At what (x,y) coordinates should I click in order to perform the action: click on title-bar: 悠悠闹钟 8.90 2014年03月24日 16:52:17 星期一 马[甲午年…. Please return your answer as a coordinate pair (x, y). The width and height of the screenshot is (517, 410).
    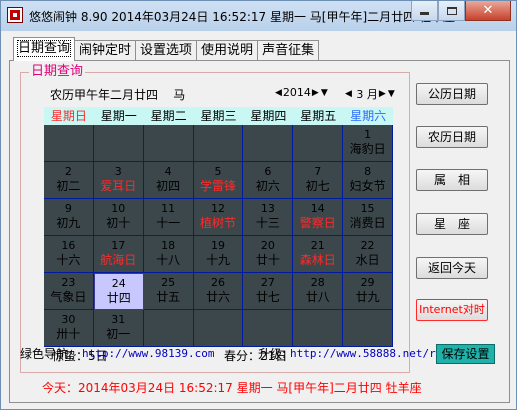
    Looking at the image, I should click on (258, 16).